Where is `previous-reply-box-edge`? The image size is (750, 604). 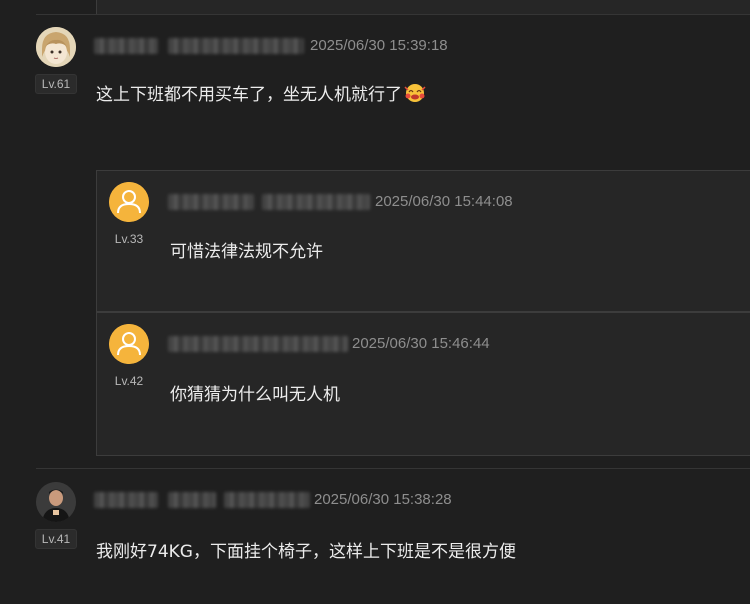 previous-reply-box-edge is located at coordinates (423, 7).